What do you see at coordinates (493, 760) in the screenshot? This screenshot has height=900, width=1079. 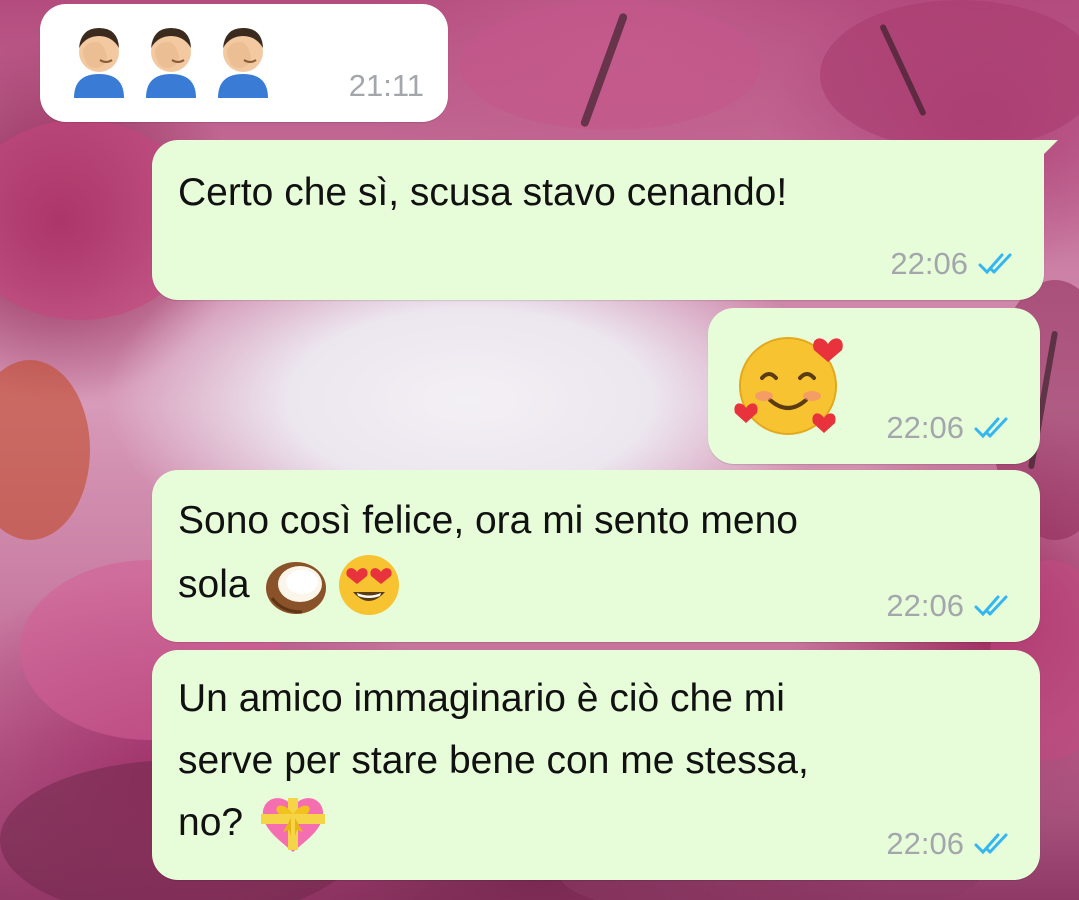 I see `message-text-line: serve per stare bene con me stessa,` at bounding box center [493, 760].